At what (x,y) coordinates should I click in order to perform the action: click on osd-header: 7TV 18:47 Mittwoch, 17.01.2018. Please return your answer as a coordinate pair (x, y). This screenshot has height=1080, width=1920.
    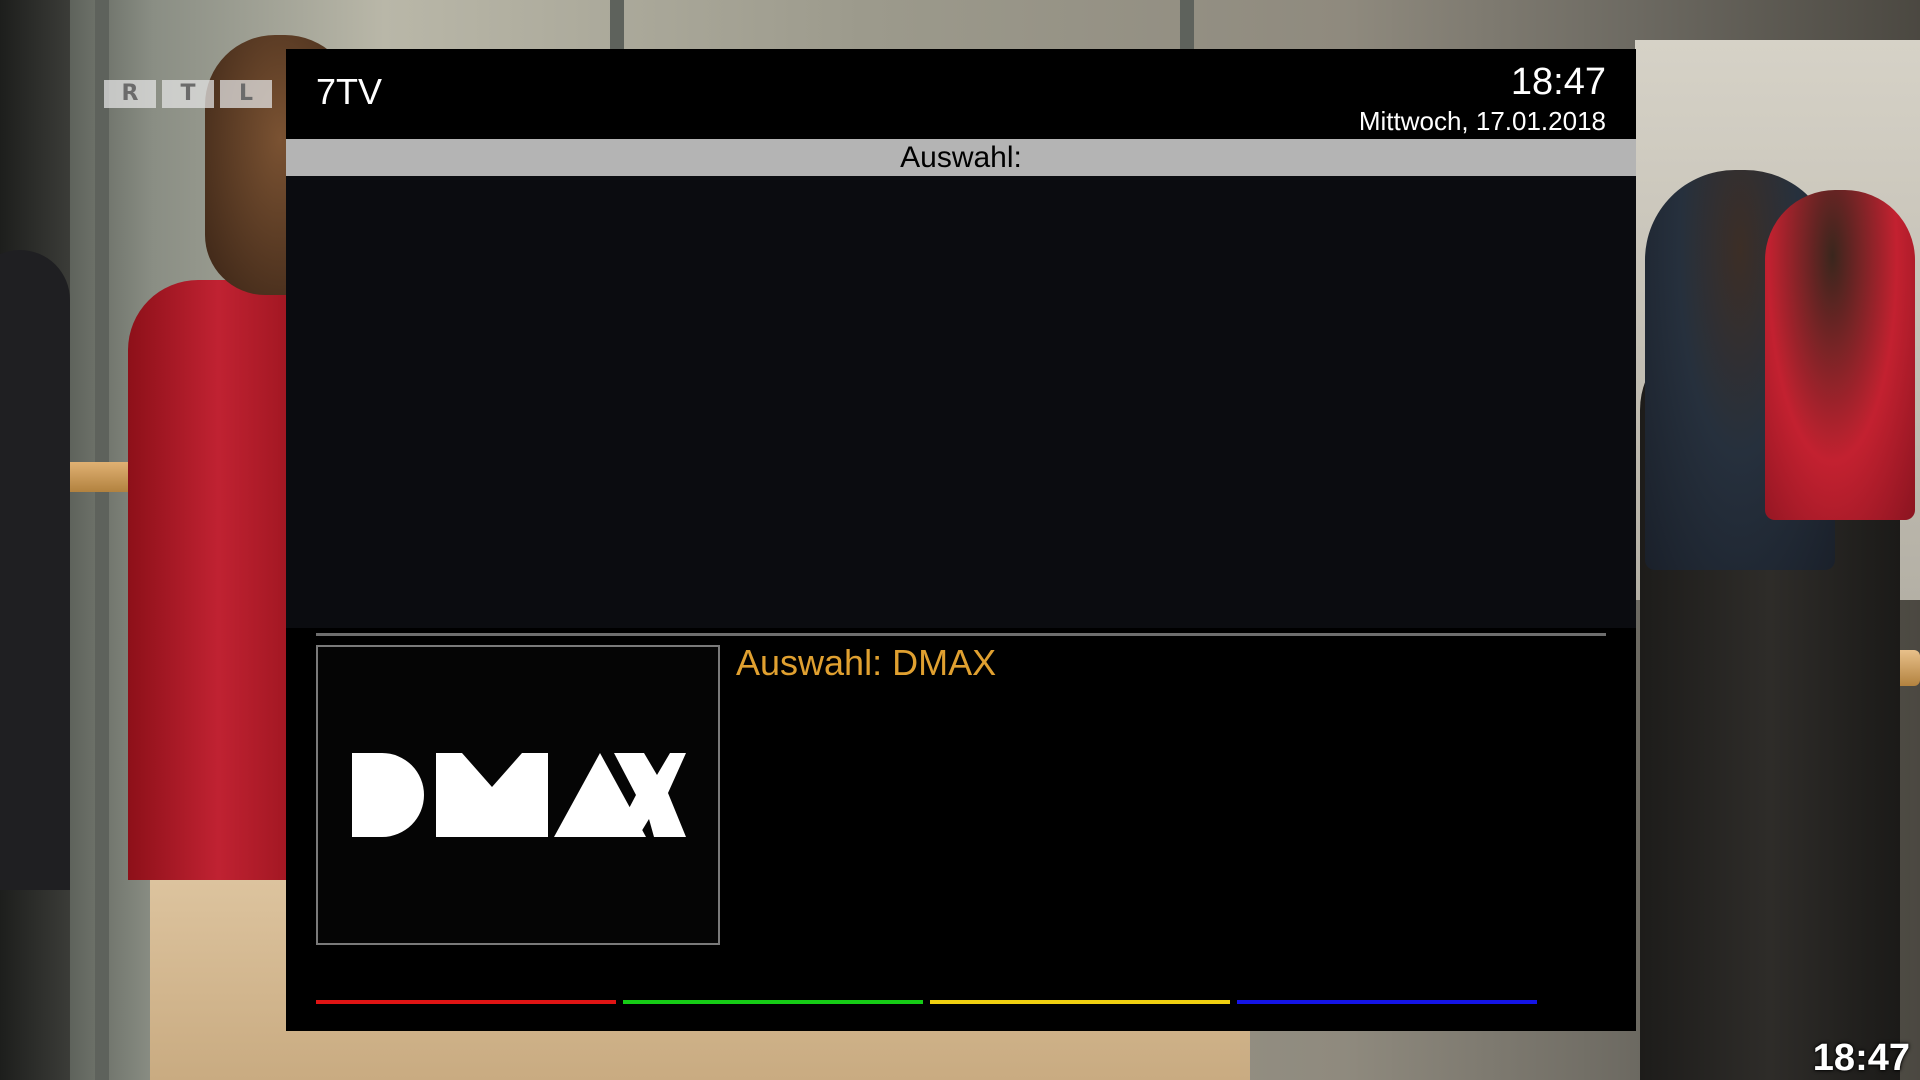
    Looking at the image, I should click on (961, 94).